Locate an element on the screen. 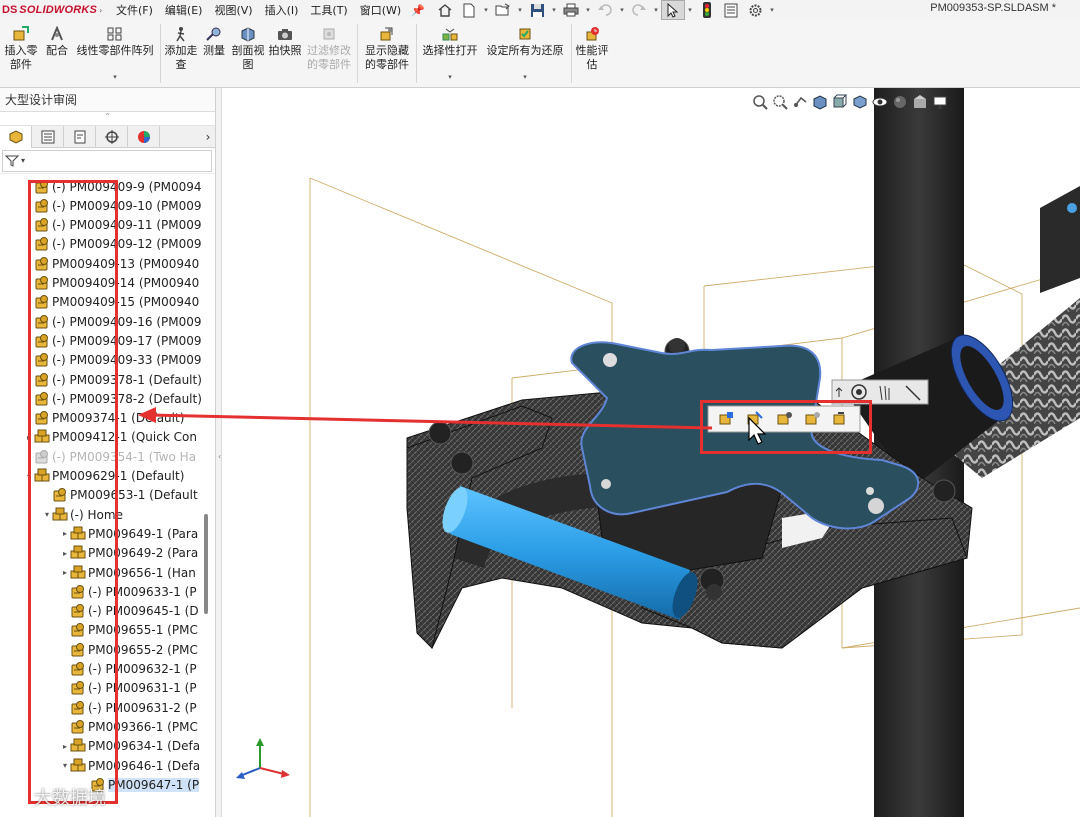 Image resolution: width=1080 pixels, height=817 pixels. annotation-arrow is located at coordinates (425, 418).